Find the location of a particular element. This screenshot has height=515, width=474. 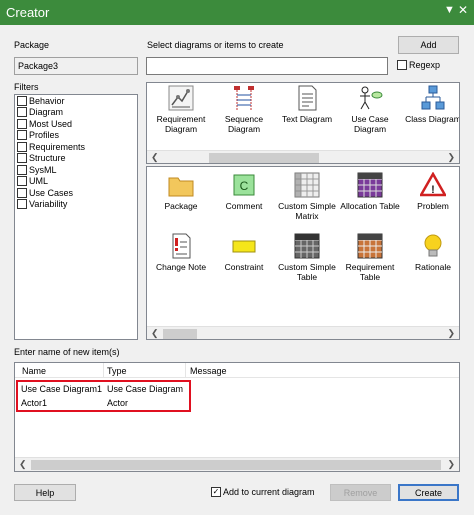

diagram-label: Class Diagram is located at coordinates (432, 119).